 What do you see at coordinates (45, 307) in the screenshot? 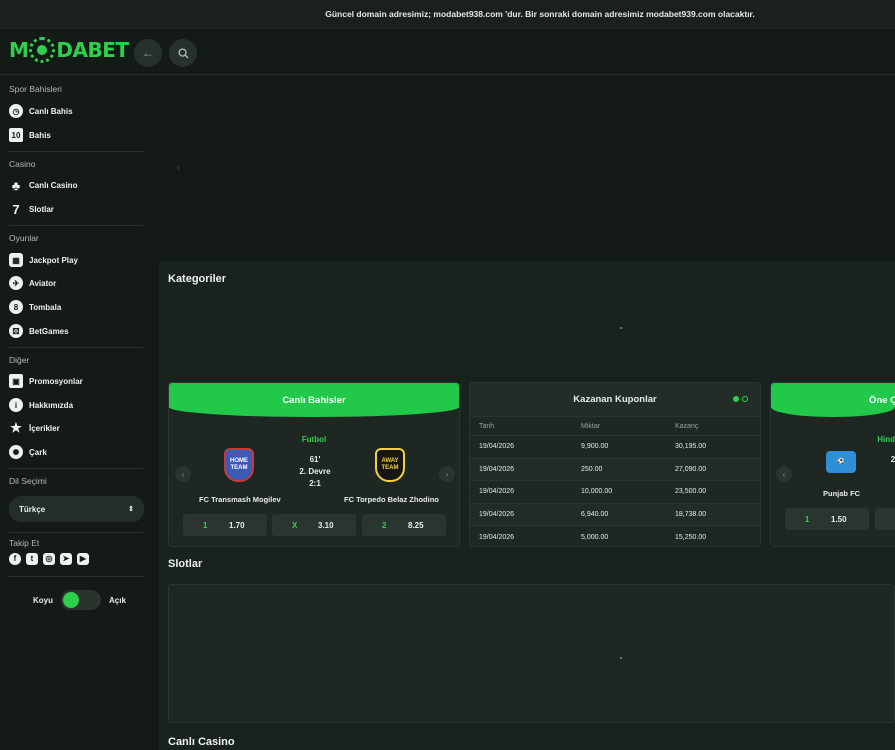
I see `sidebar-item-label: Tombala` at bounding box center [45, 307].